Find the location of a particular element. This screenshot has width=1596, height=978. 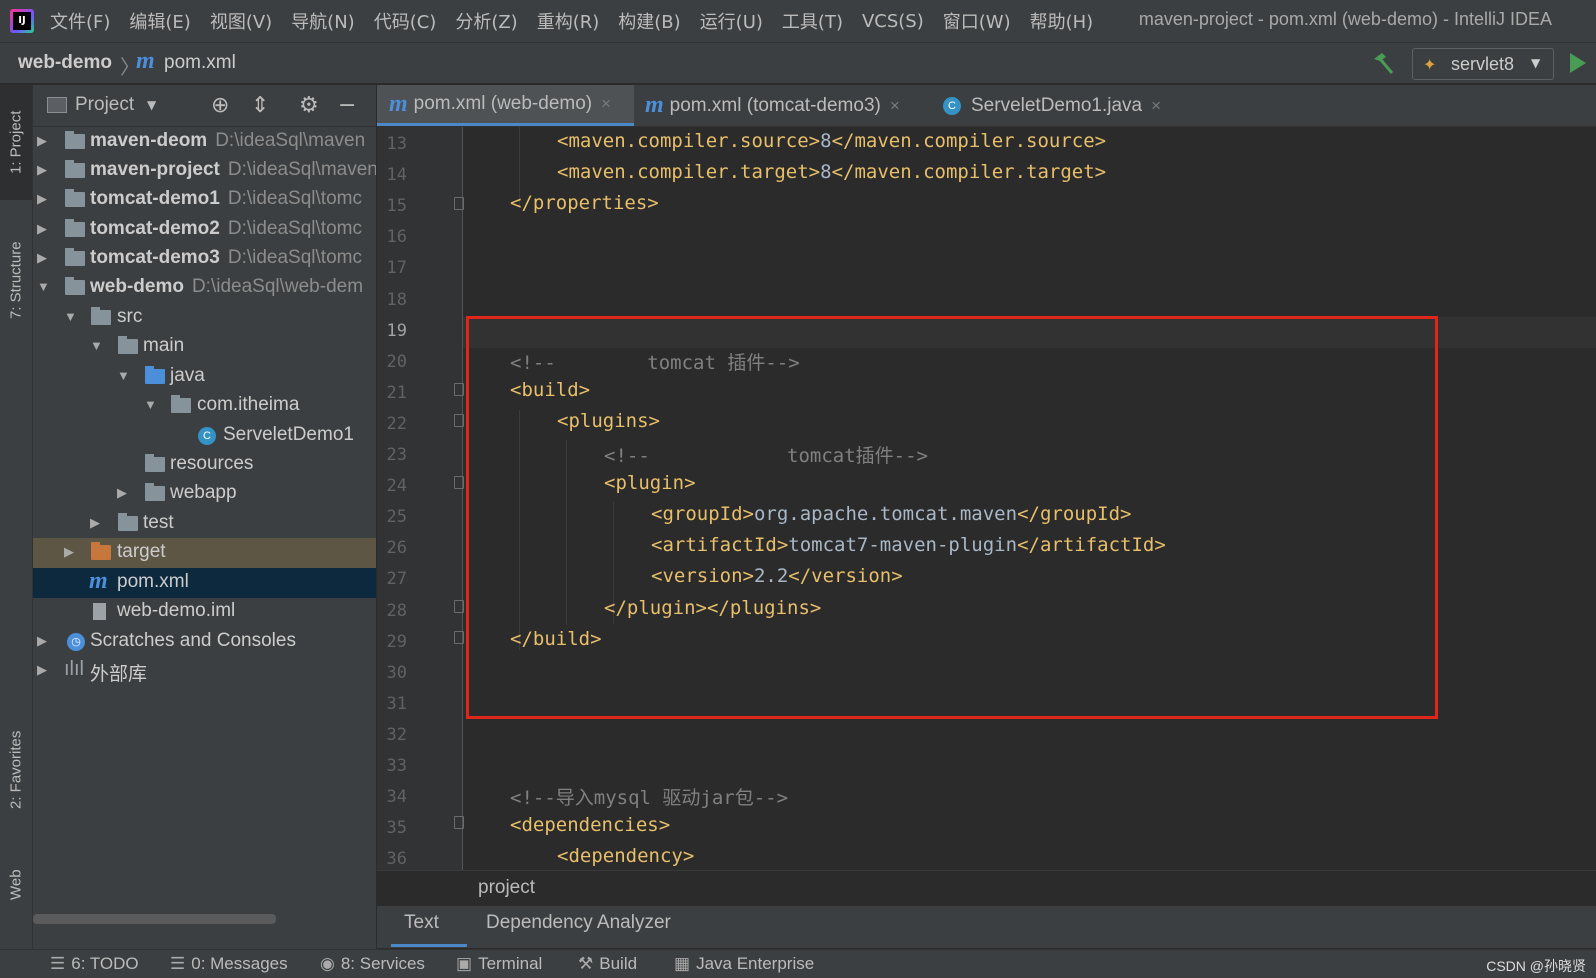

xml-breadcrumb: project is located at coordinates (506, 888).